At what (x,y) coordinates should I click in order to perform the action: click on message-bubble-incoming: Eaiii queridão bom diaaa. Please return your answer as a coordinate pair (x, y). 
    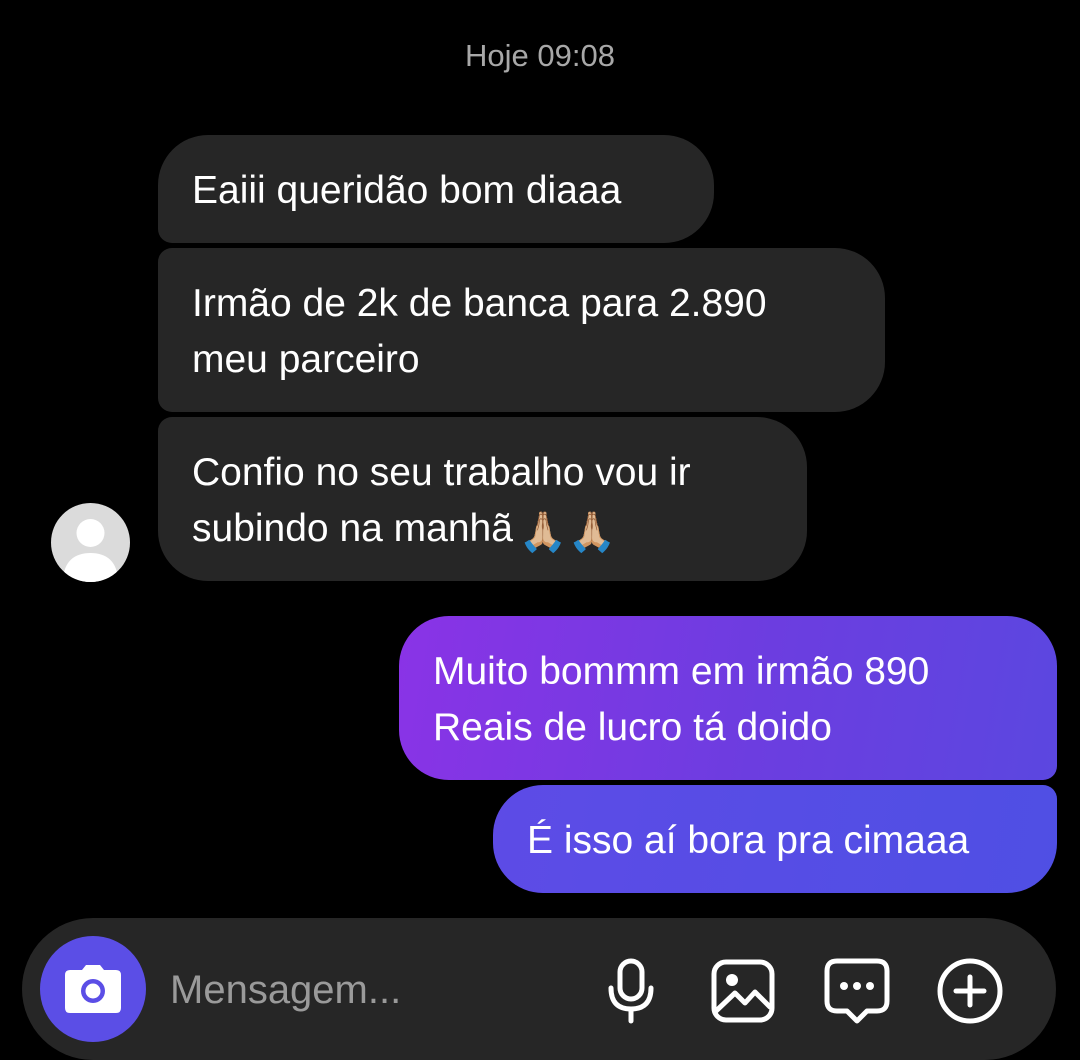
    Looking at the image, I should click on (436, 189).